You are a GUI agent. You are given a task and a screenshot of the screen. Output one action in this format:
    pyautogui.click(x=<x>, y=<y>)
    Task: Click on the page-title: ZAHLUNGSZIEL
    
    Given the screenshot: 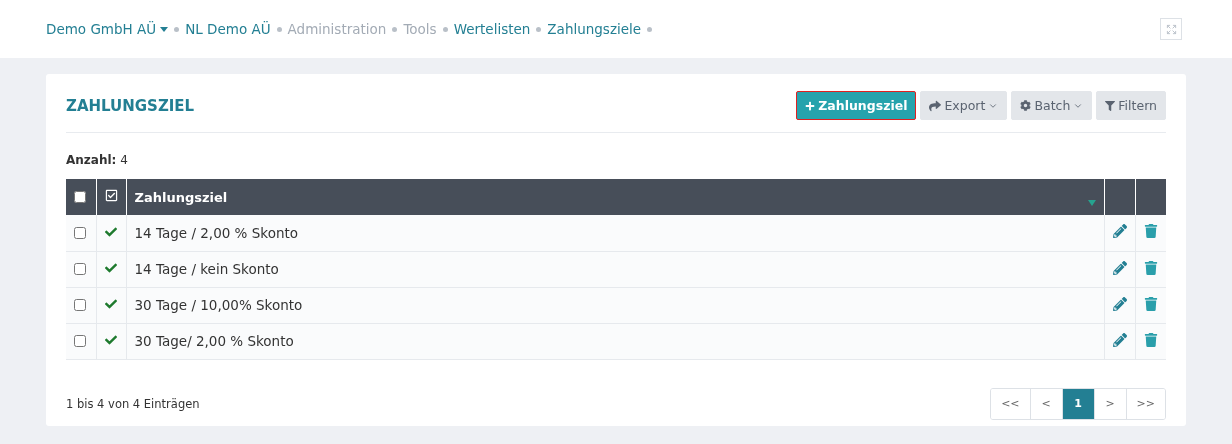 What is the action you would take?
    pyautogui.click(x=130, y=105)
    